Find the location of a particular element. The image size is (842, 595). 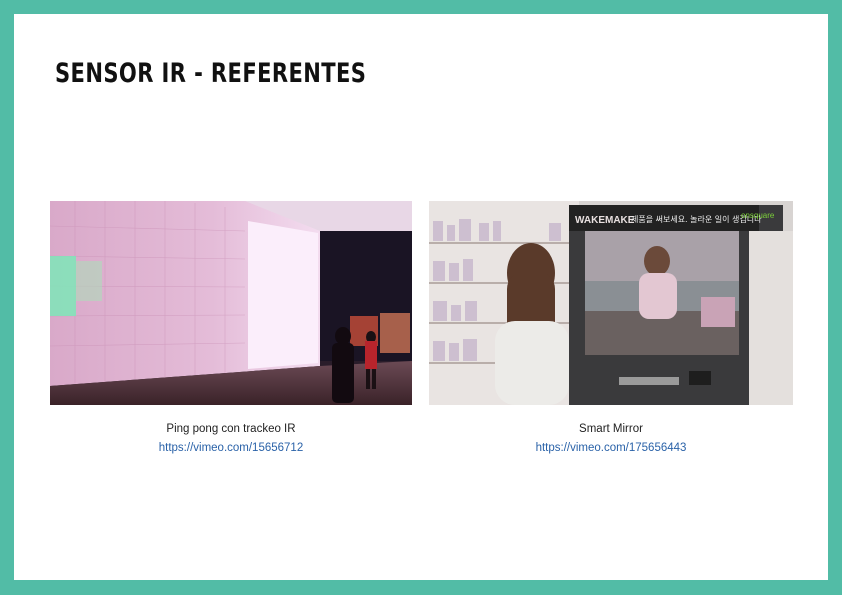

brand-text: WAKEMAKE is located at coordinates (605, 220).